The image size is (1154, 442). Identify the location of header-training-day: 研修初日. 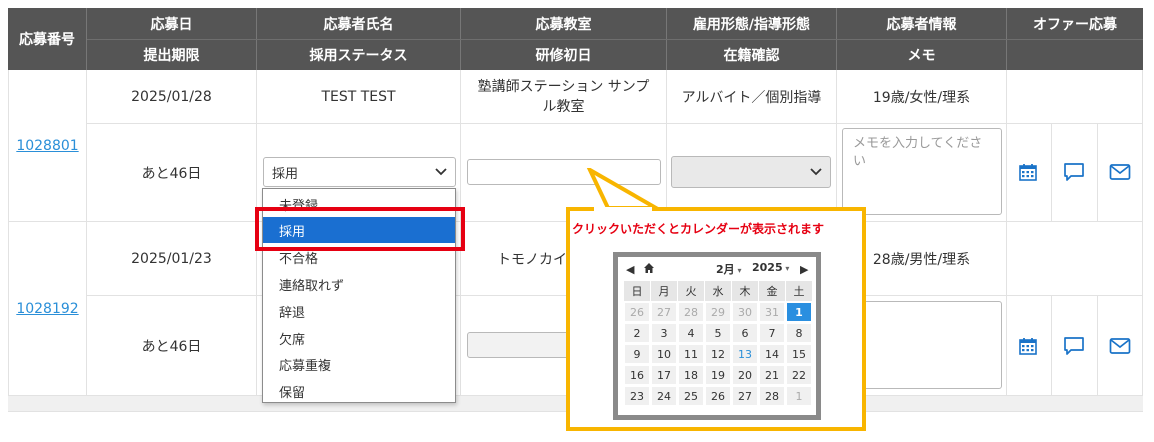
(564, 55).